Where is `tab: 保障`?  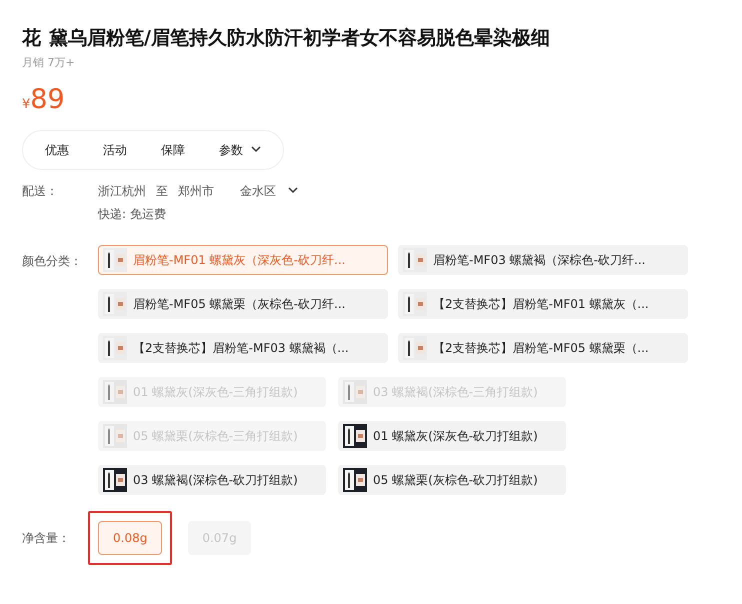
tab: 保障 is located at coordinates (173, 149).